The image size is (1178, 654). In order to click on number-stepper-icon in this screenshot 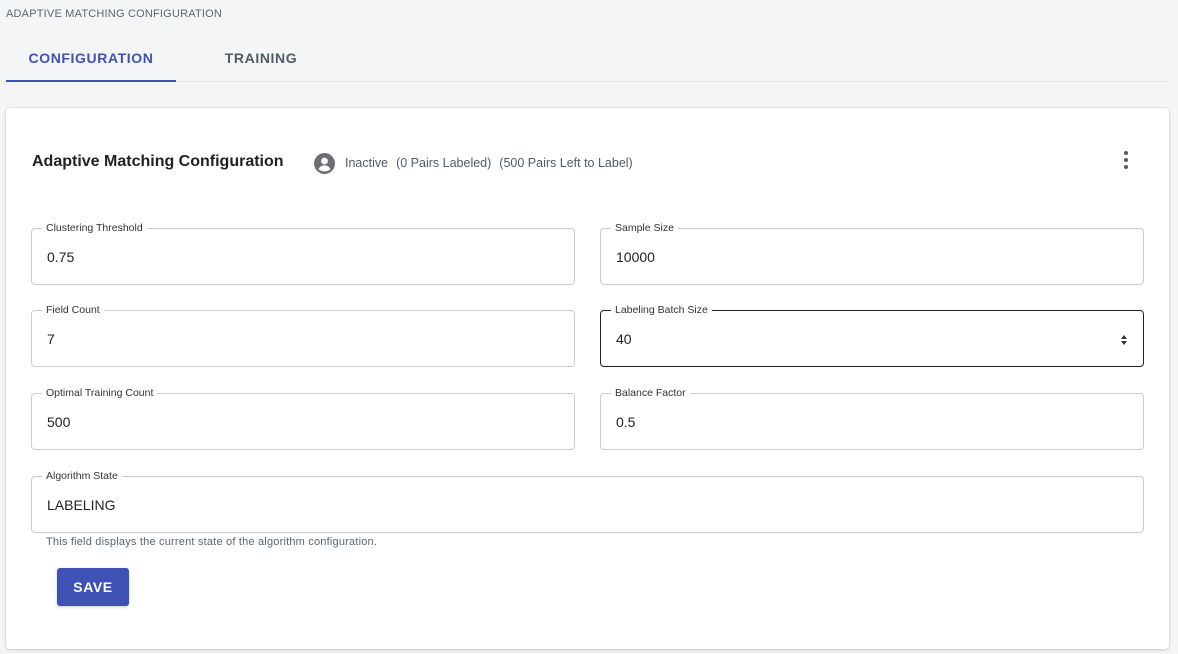, I will do `click(1124, 340)`.